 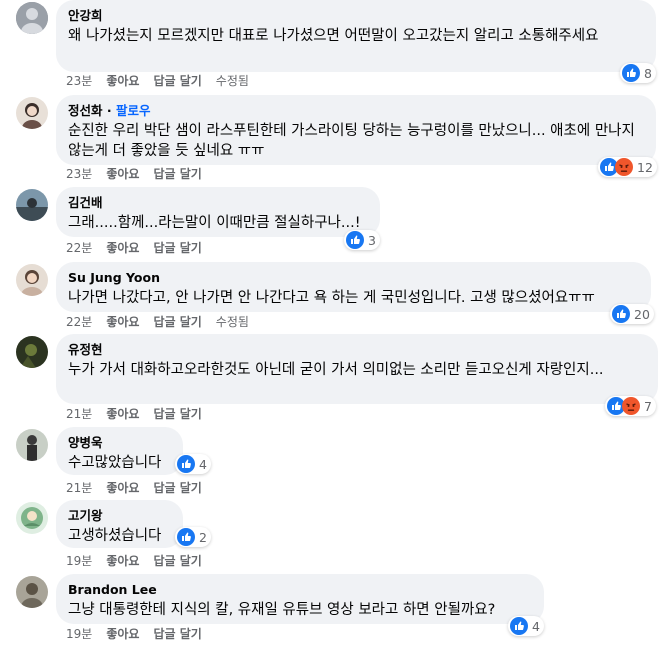 What do you see at coordinates (133, 110) in the screenshot?
I see `follow-button: 팔로우` at bounding box center [133, 110].